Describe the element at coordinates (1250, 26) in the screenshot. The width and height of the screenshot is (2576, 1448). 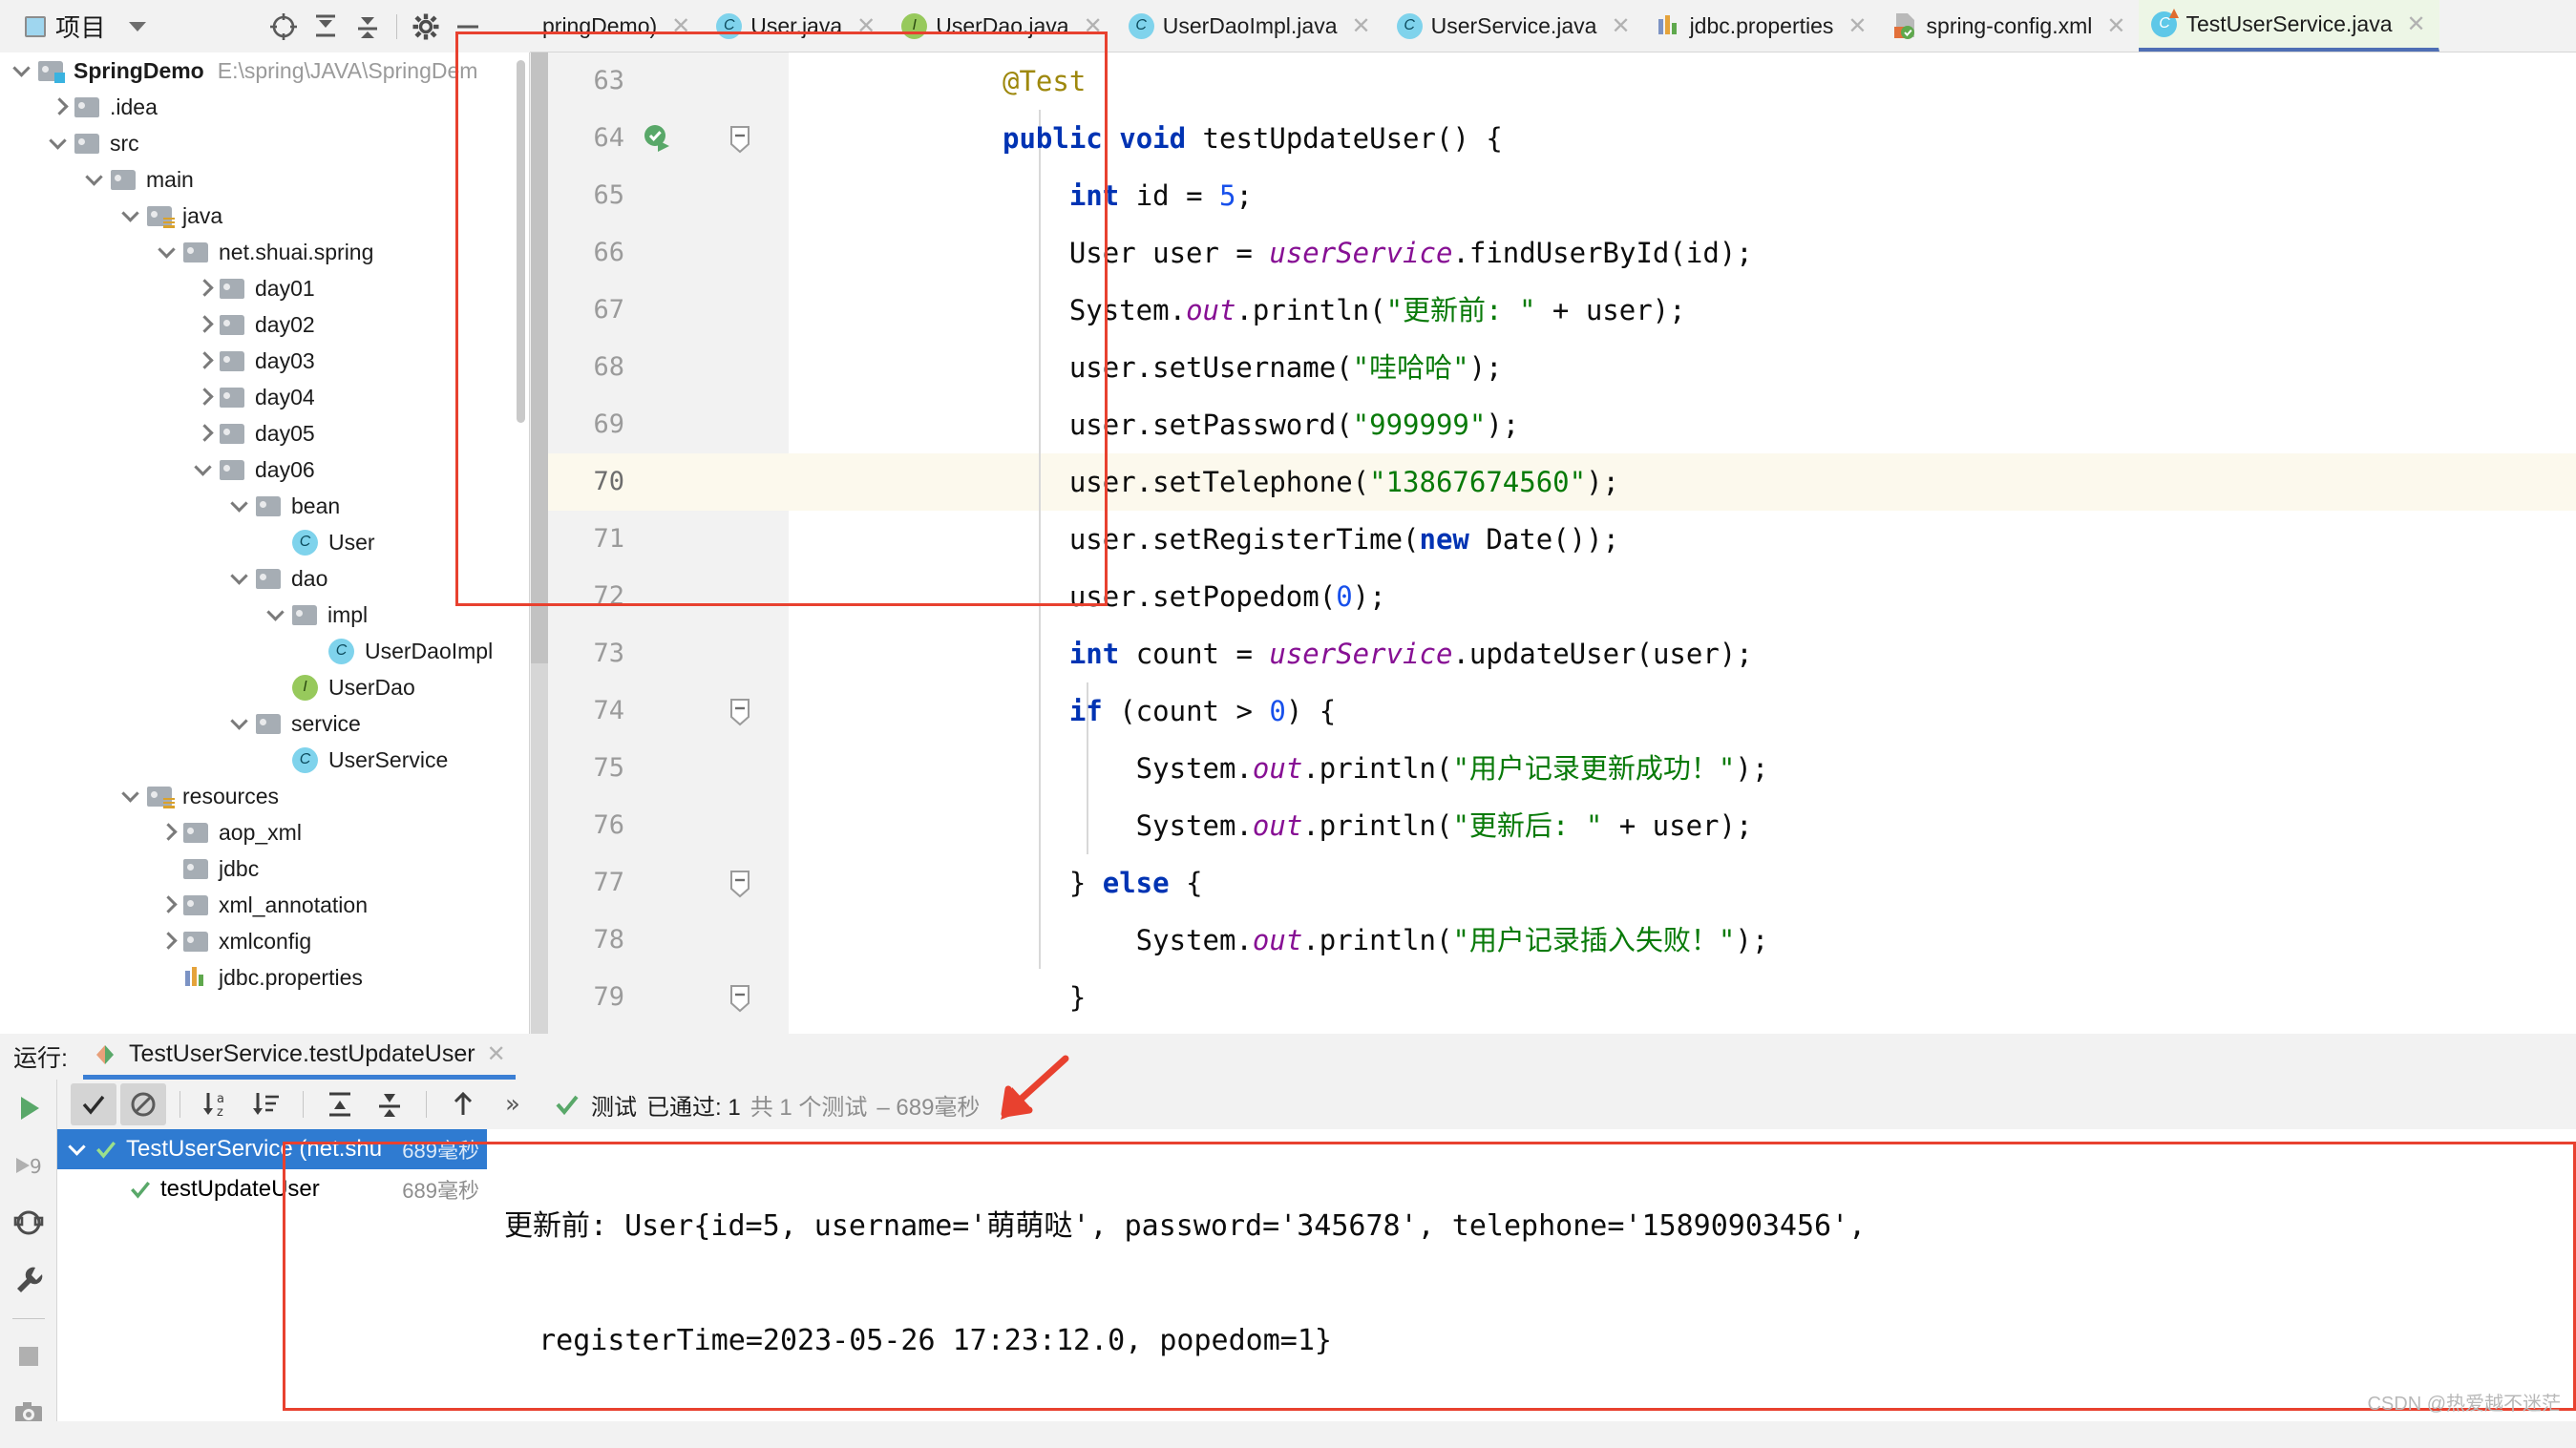
I see `tab-userdaoimpl-java: C UserDaoImpl.java ✕` at that location.